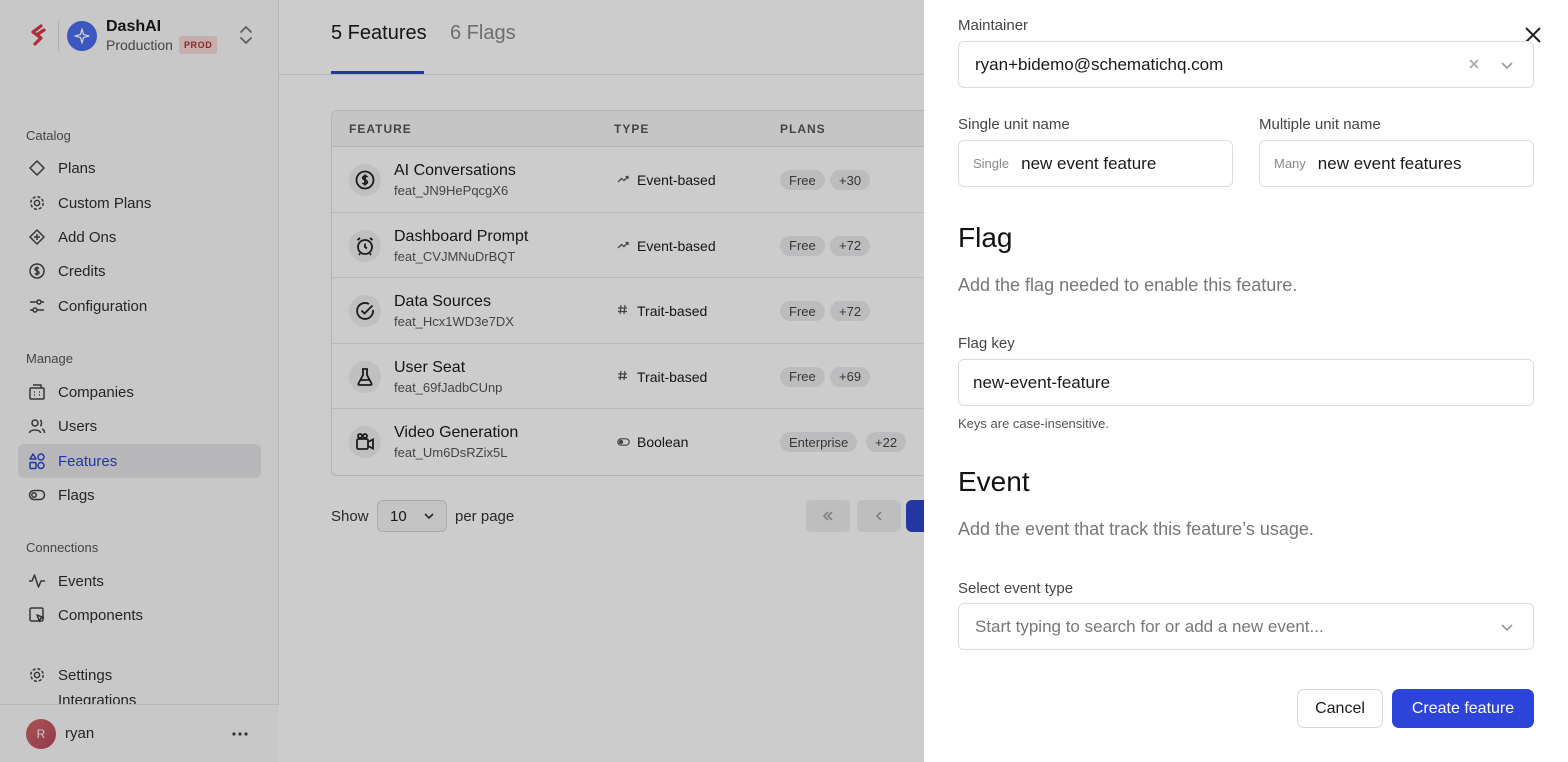  What do you see at coordinates (1320, 124) in the screenshot?
I see `multiple-unit-label: Multiple unit name` at bounding box center [1320, 124].